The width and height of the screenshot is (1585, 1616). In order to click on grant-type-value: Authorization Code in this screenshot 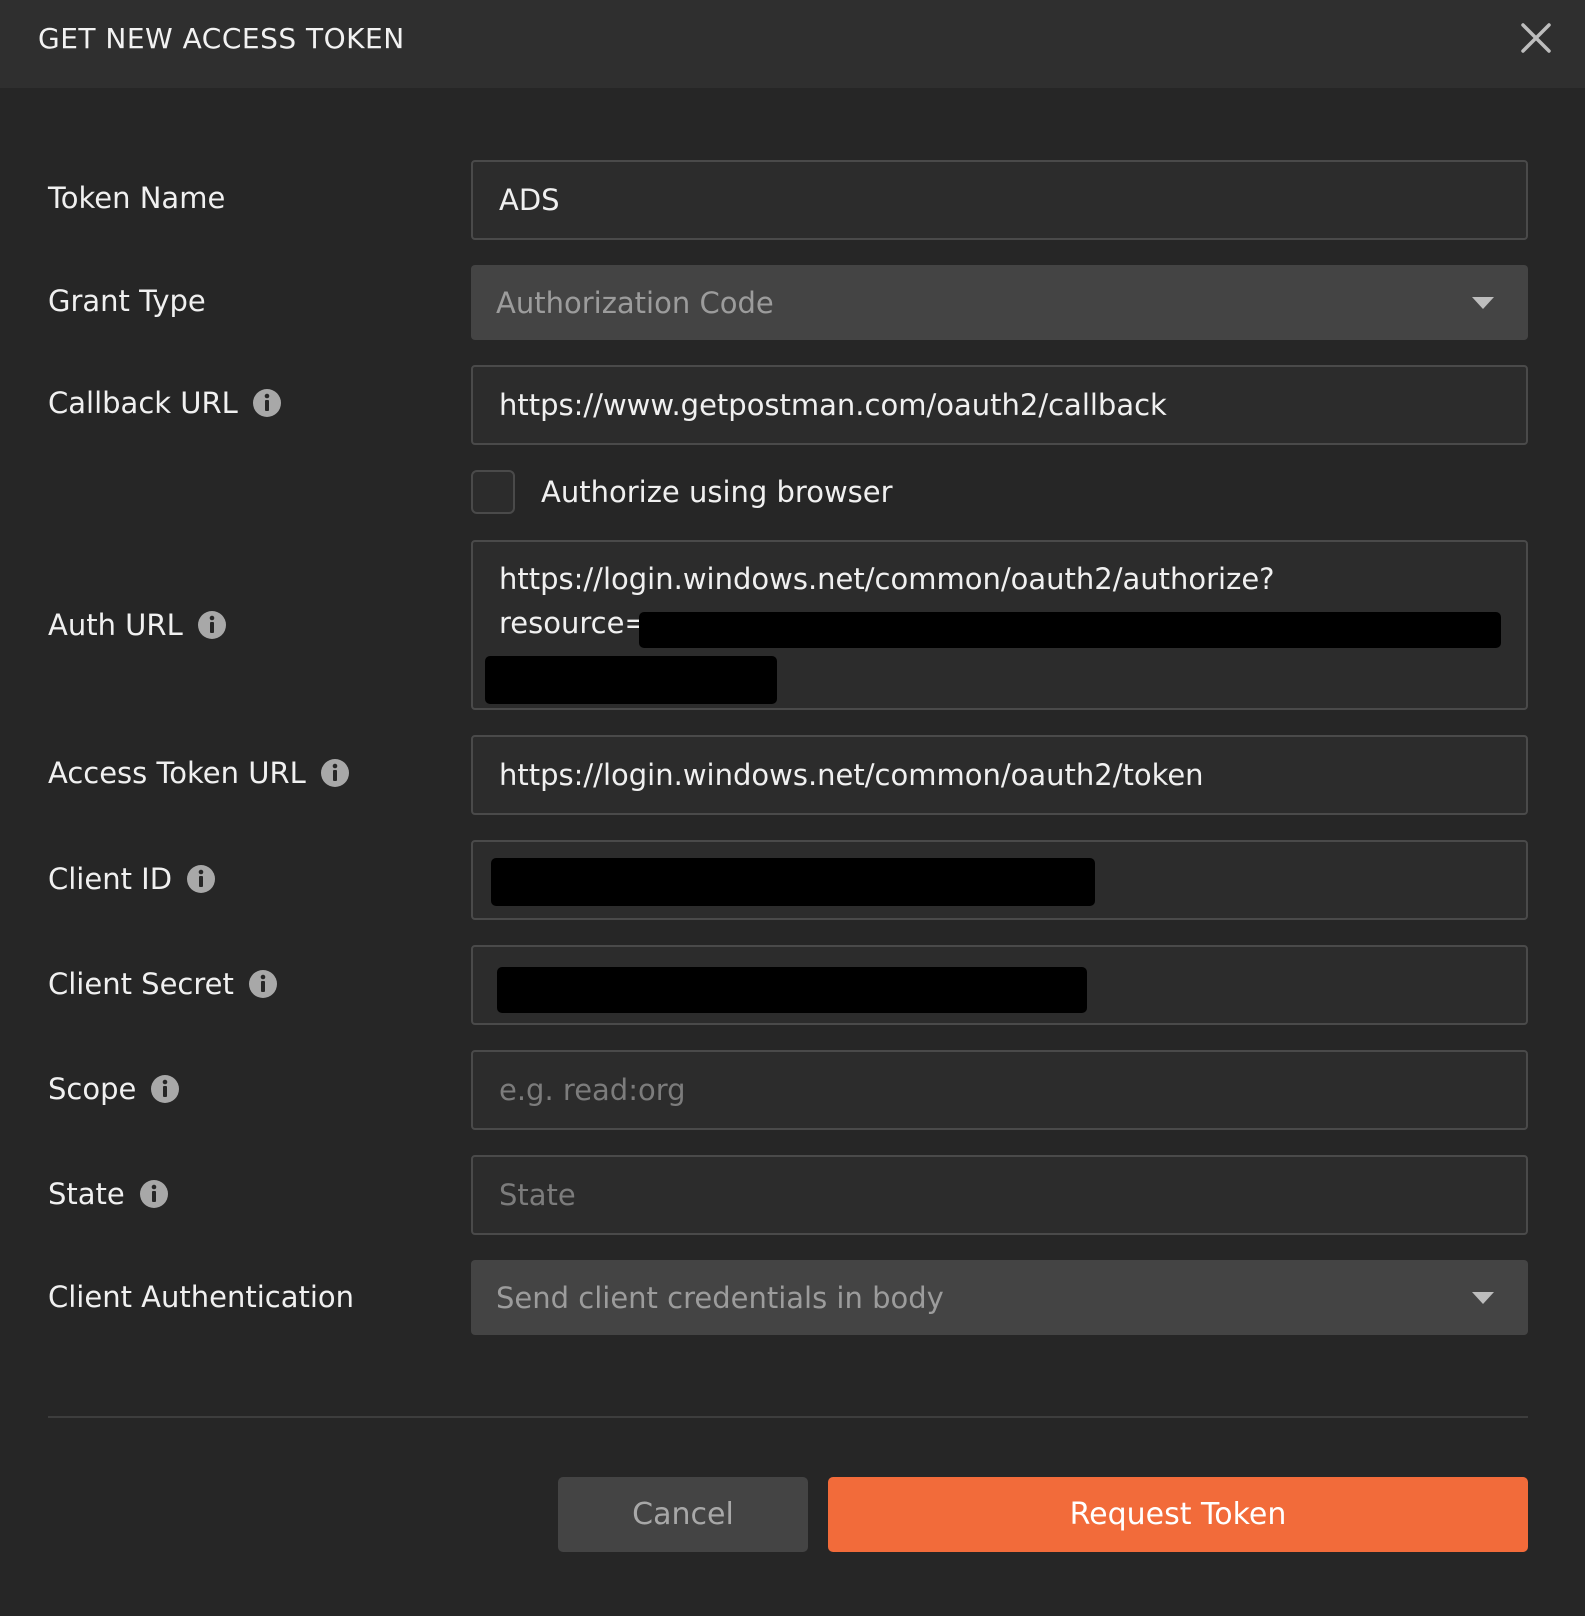, I will do `click(635, 302)`.